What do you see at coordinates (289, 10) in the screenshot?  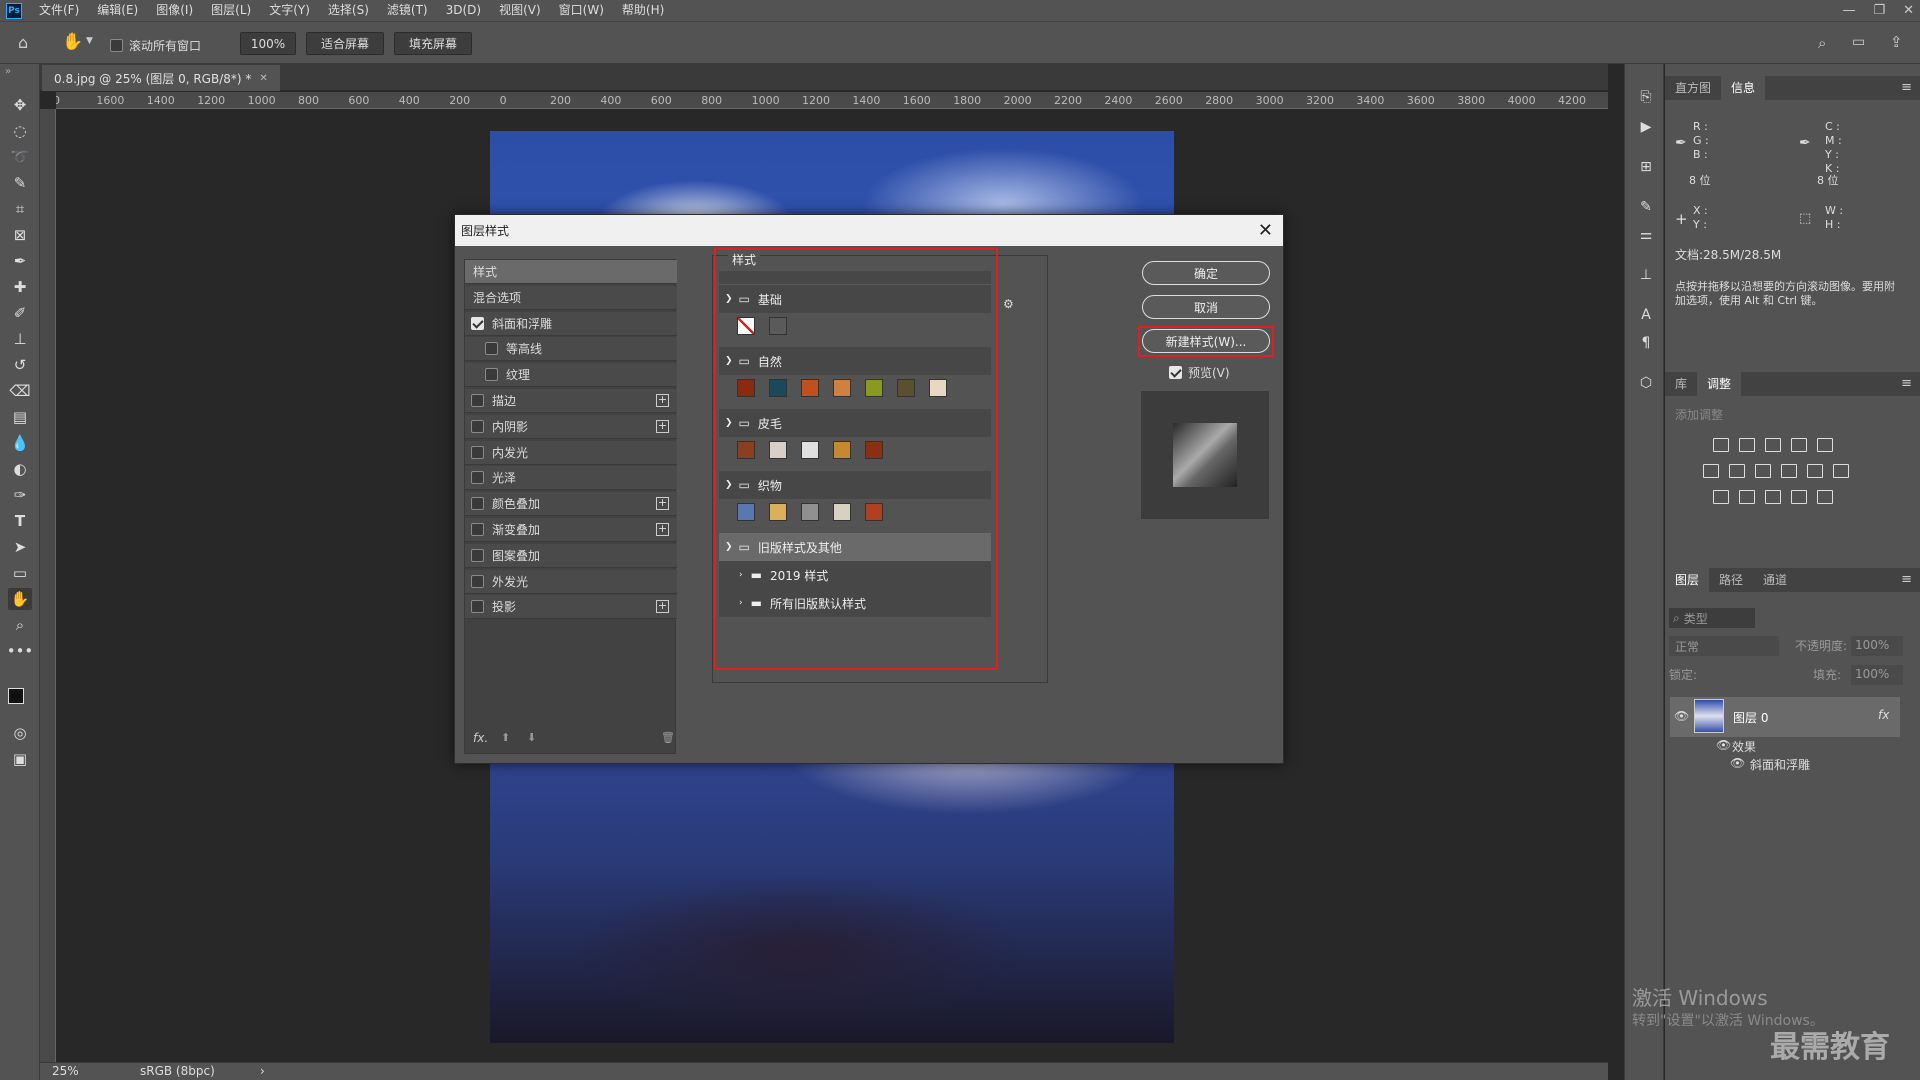 I see `menu-item: 文字(Y)` at bounding box center [289, 10].